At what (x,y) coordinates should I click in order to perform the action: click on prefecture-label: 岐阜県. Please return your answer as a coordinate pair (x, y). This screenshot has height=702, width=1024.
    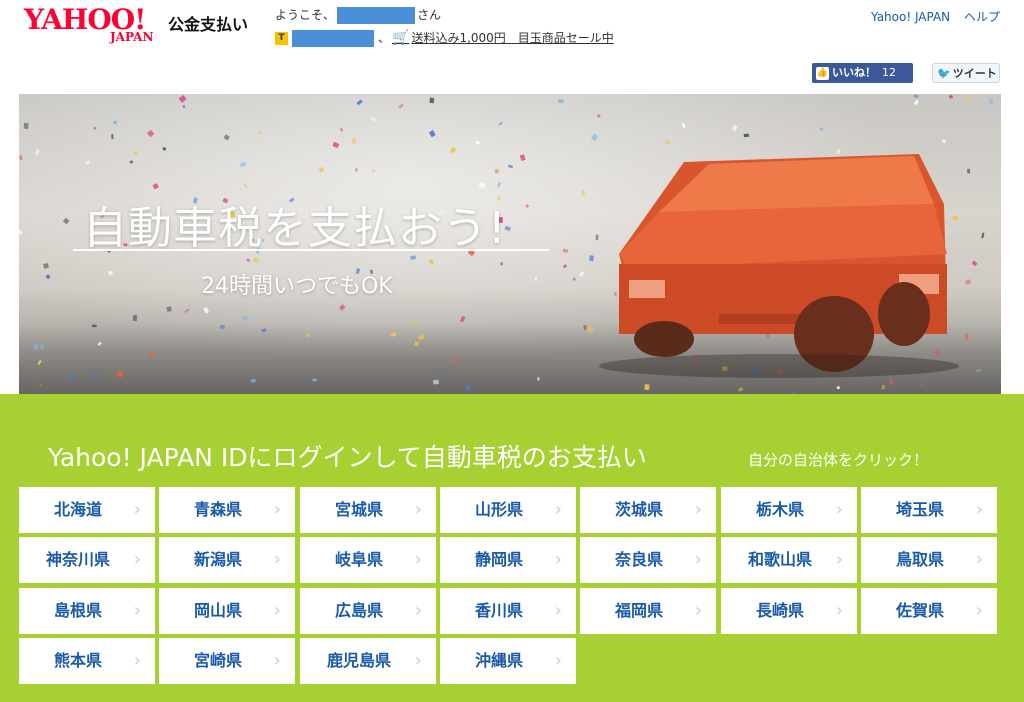
    Looking at the image, I should click on (358, 559).